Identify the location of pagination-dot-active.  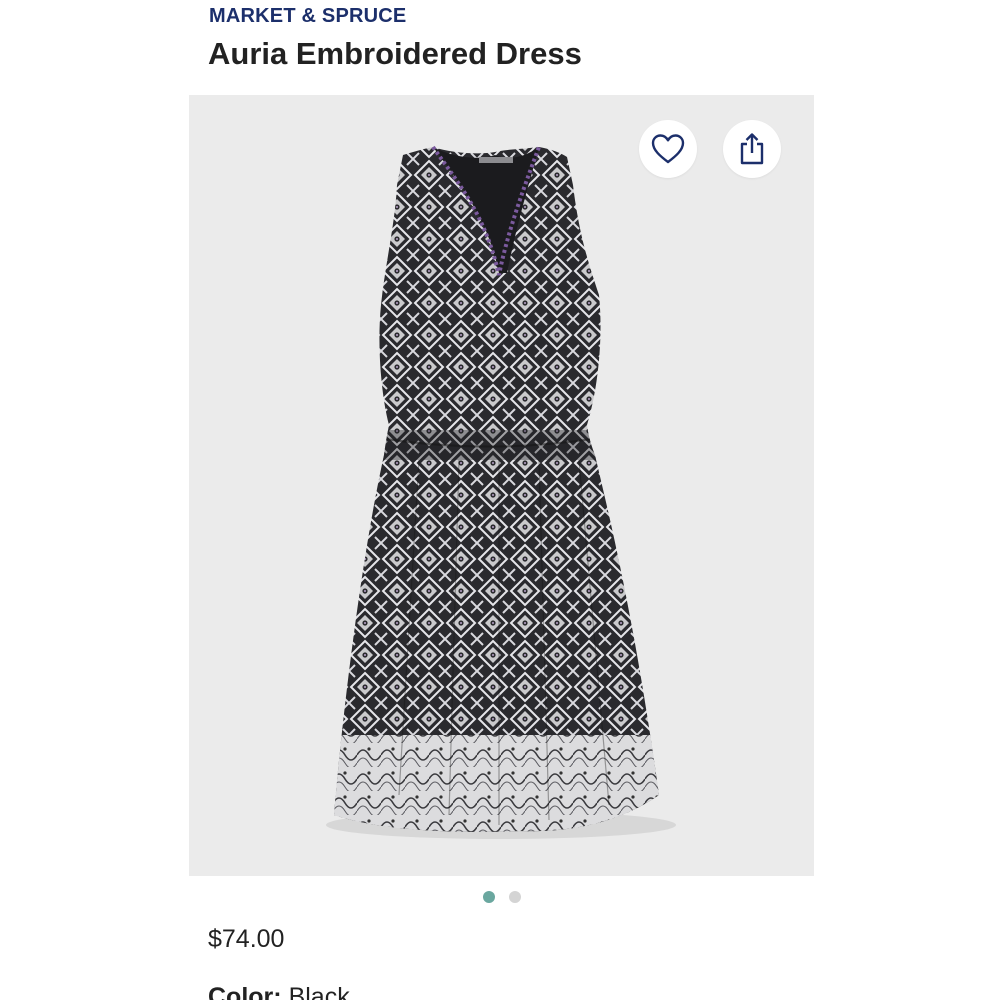
(488, 897).